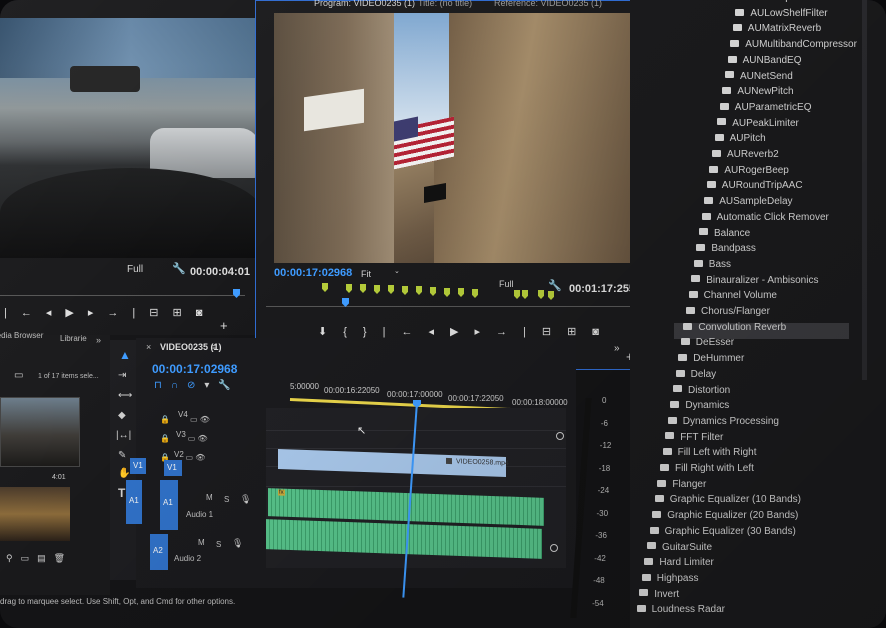 The height and width of the screenshot is (628, 886). What do you see at coordinates (712, 264) in the screenshot?
I see `effect-item: Bass` at bounding box center [712, 264].